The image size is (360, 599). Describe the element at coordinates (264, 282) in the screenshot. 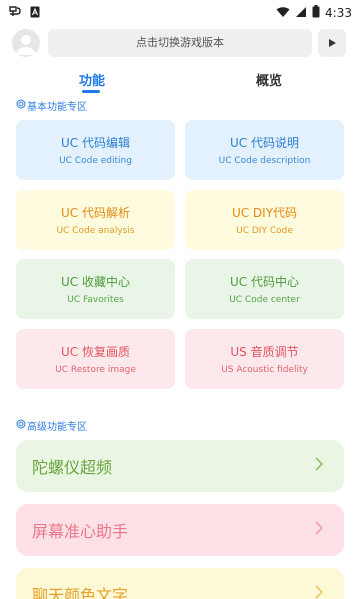

I see `card-title: UC 代码中心` at that location.